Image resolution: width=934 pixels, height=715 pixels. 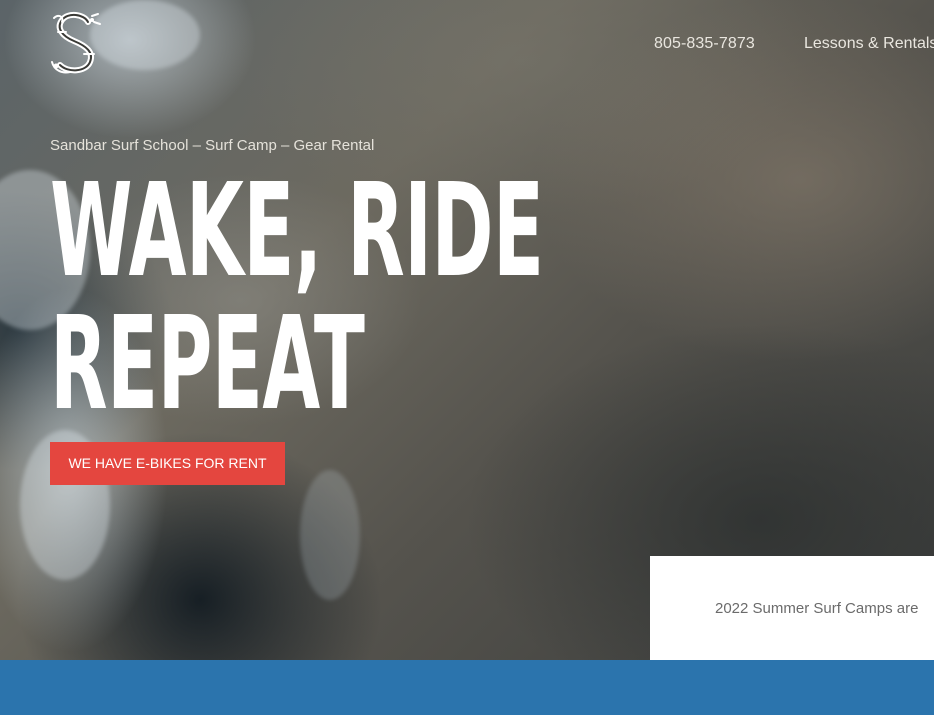 I want to click on ebike-rental-button: WE HAVE E-BIKES FOR RENT, so click(x=167, y=463).